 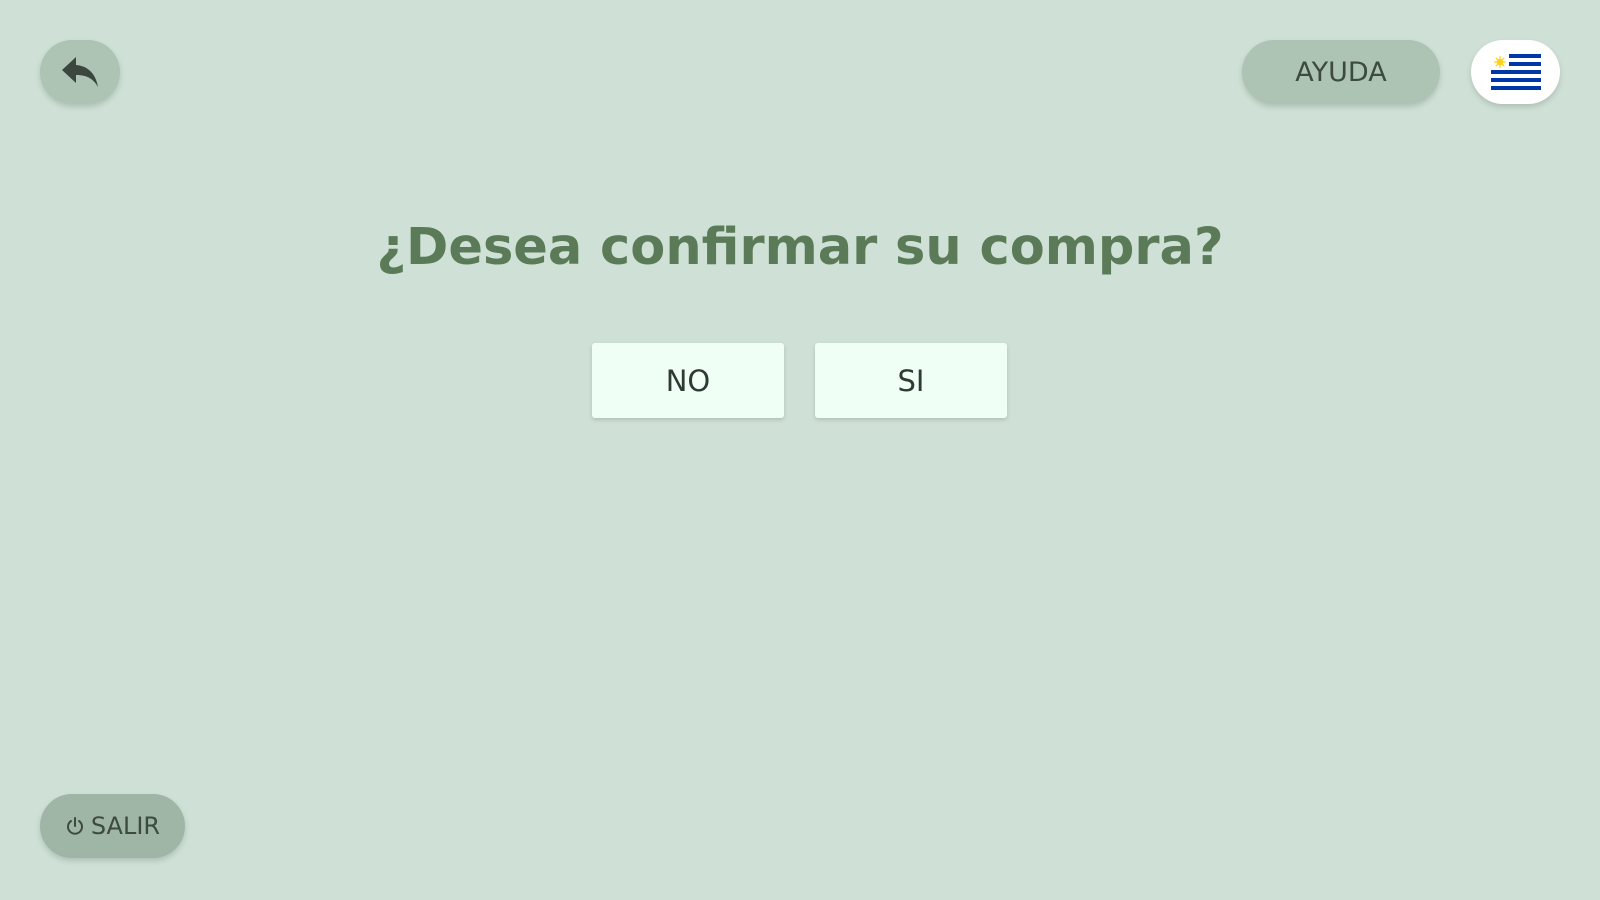 What do you see at coordinates (1341, 72) in the screenshot?
I see `help-button: AYUDA` at bounding box center [1341, 72].